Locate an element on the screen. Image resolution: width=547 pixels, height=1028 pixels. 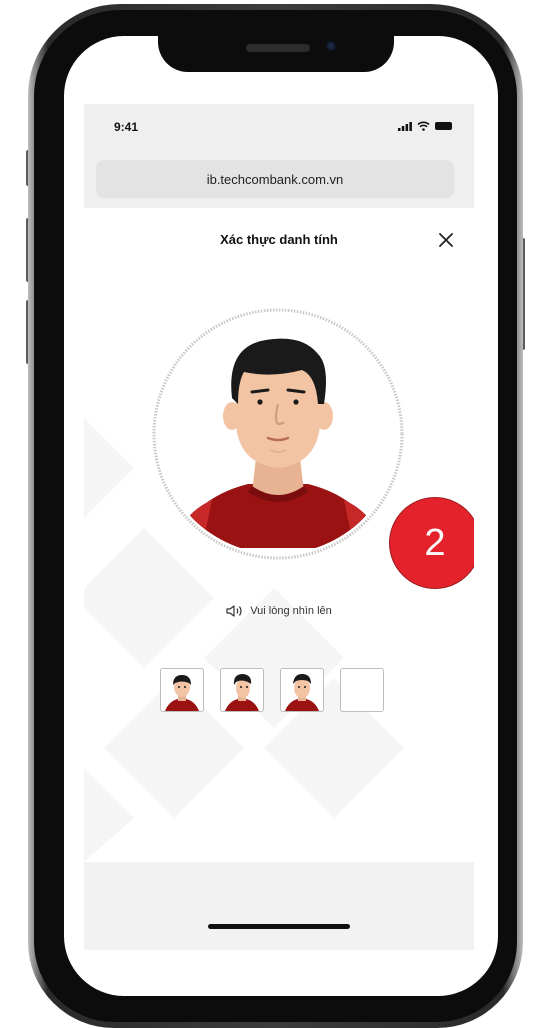
instruction-row: Vui lòng nhìn lên is located at coordinates (279, 611).